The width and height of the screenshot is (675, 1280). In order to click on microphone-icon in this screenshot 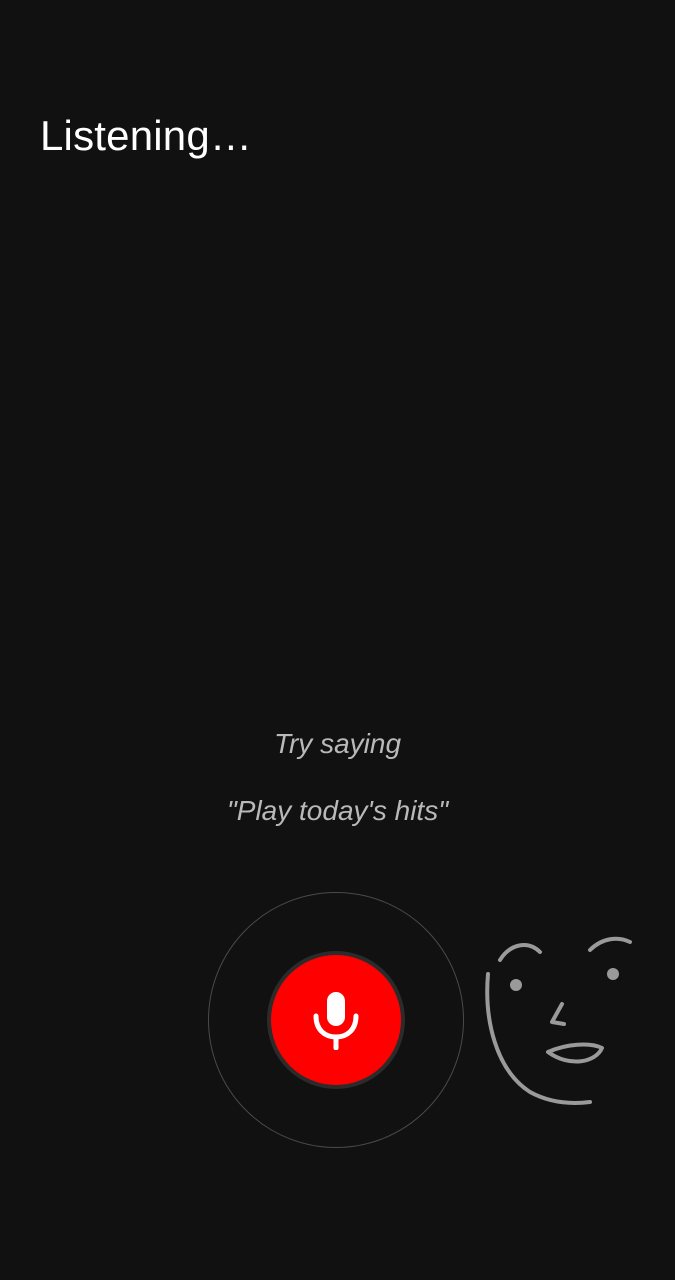, I will do `click(336, 1021)`.